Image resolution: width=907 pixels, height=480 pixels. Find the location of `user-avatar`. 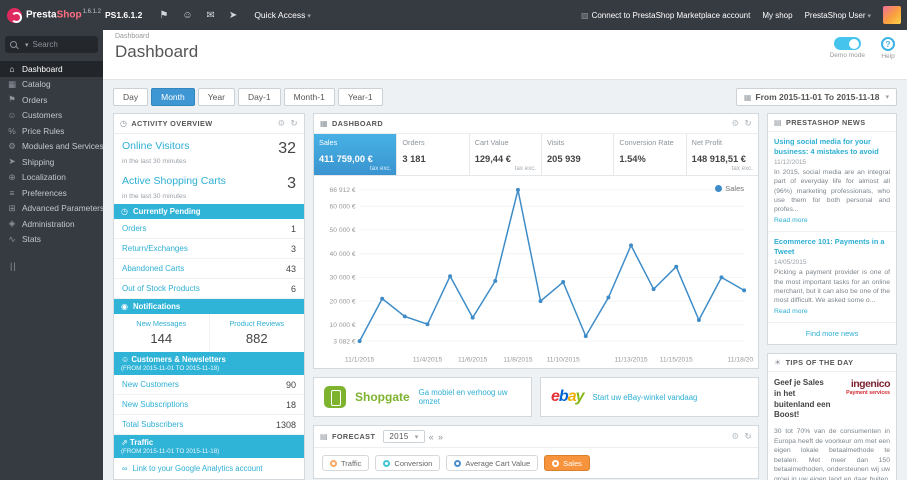

user-avatar is located at coordinates (892, 15).